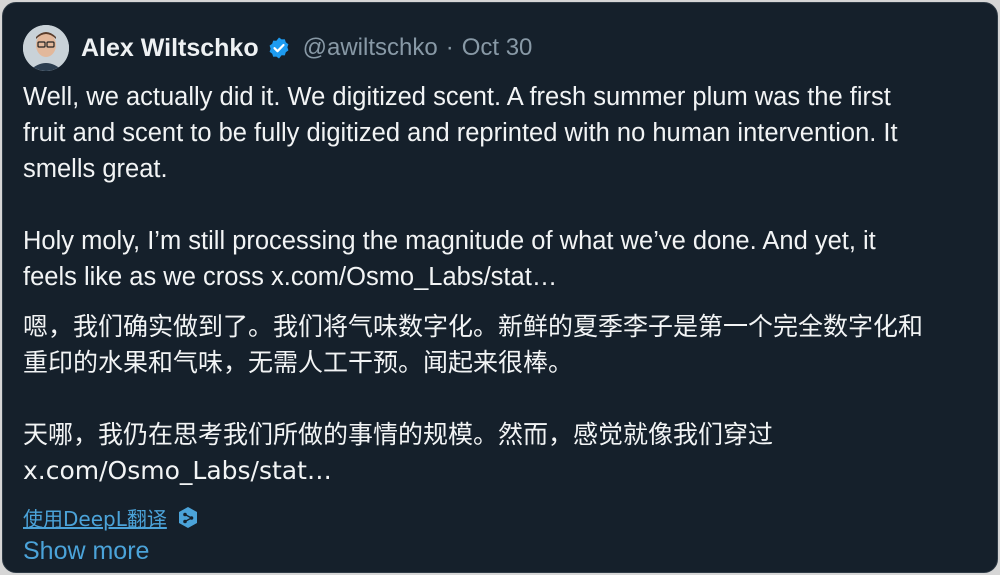 This screenshot has height=575, width=1000. I want to click on show-more-link: Show more, so click(86, 551).